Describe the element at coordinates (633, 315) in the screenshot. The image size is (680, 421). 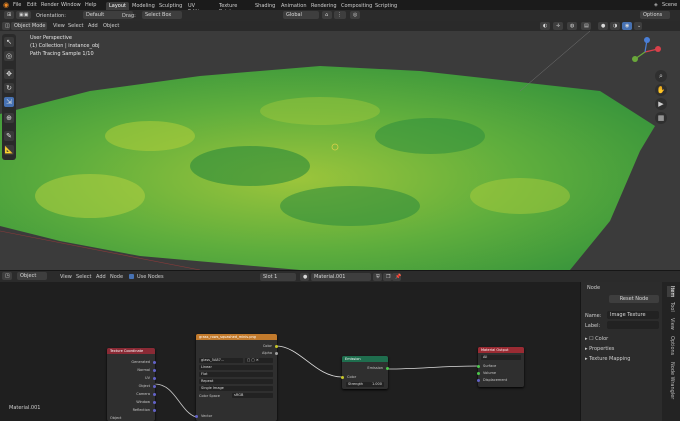
I see `node-name-field: Image Texture` at that location.